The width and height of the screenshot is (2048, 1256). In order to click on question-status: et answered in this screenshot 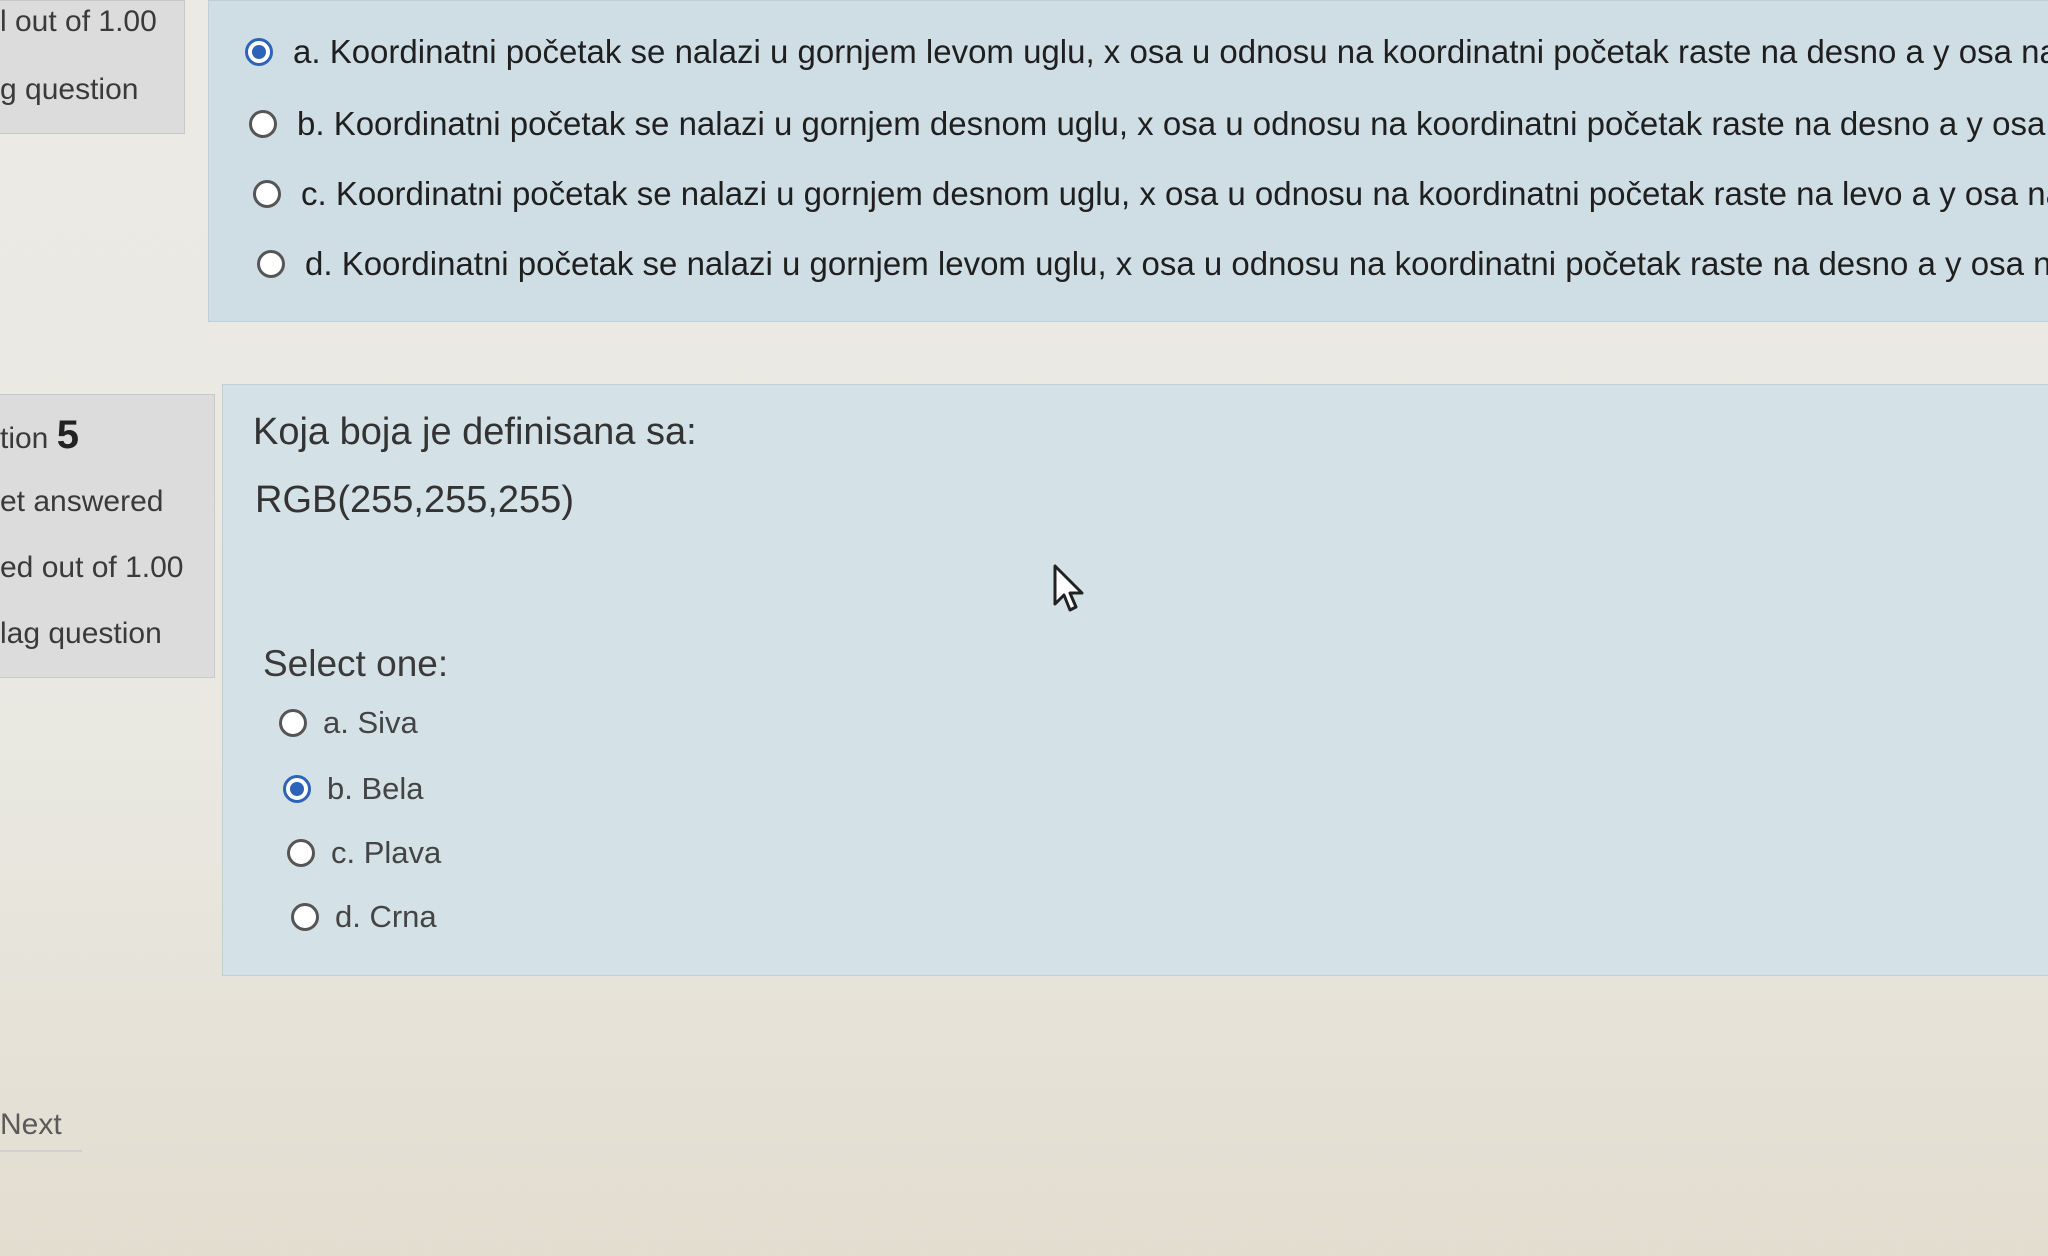, I will do `click(82, 501)`.